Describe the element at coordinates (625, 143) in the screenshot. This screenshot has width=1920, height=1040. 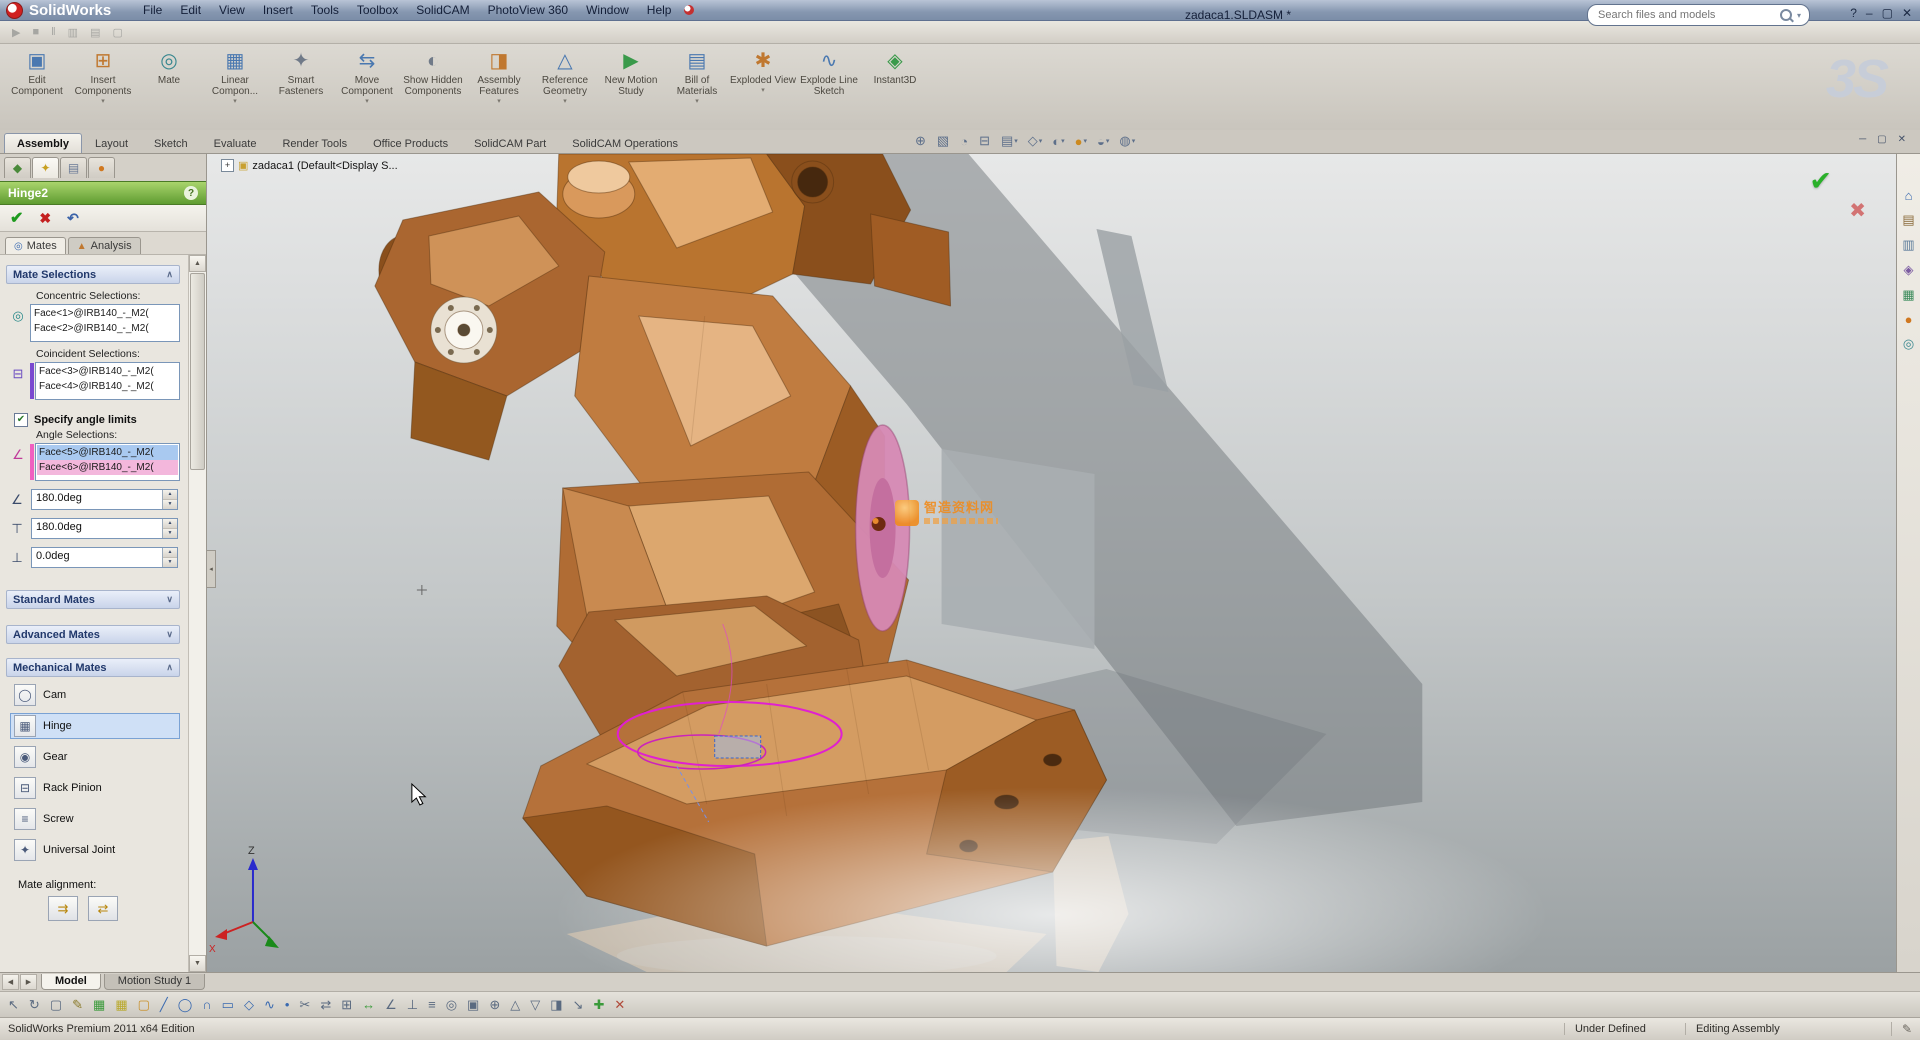
I see `commandmanager-tab: SolidCAM Operations` at that location.